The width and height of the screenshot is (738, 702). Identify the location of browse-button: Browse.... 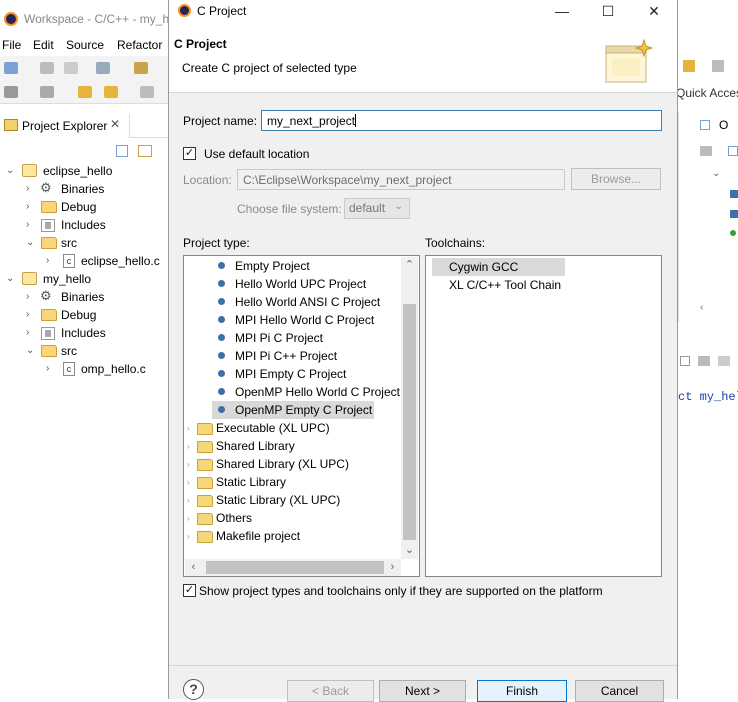
(616, 179).